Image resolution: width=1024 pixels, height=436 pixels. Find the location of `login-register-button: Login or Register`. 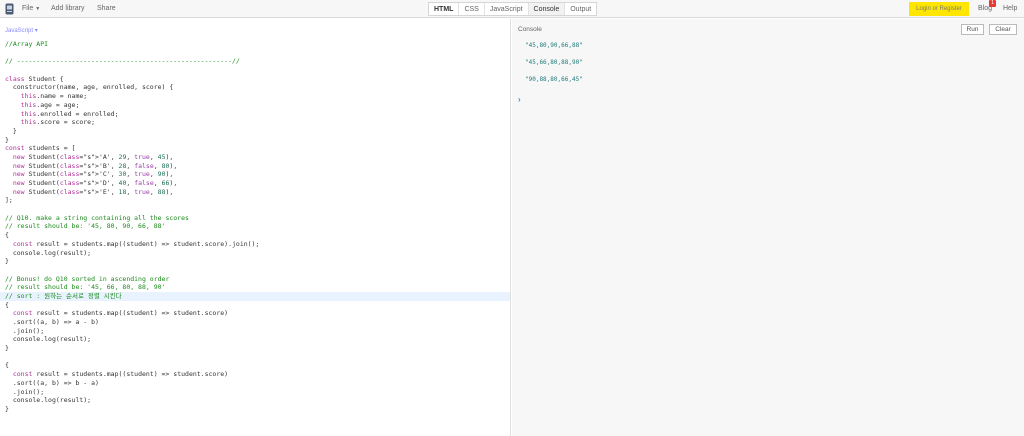

login-register-button: Login or Register is located at coordinates (939, 9).